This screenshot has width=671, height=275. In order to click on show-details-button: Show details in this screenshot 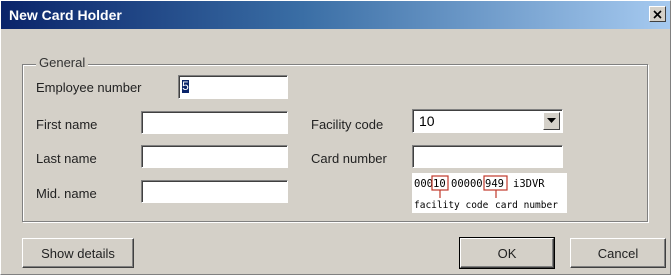, I will do `click(78, 253)`.